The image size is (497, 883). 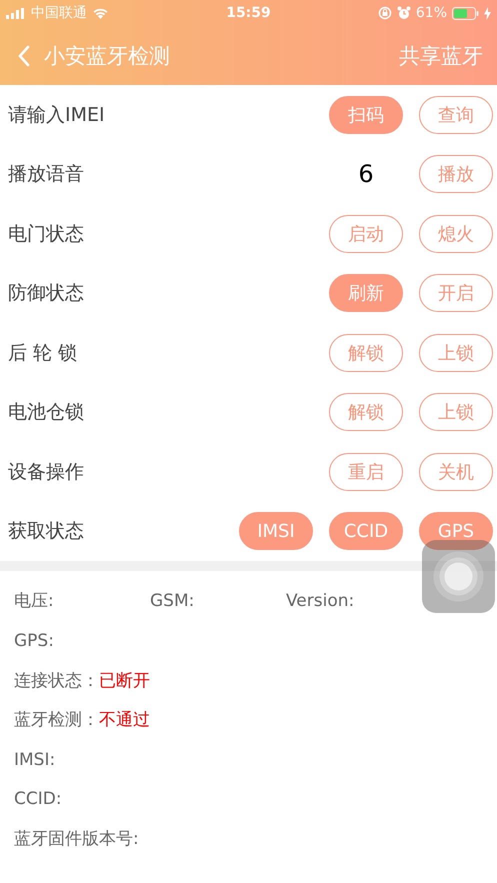 What do you see at coordinates (173, 600) in the screenshot?
I see `info-label: GSM:` at bounding box center [173, 600].